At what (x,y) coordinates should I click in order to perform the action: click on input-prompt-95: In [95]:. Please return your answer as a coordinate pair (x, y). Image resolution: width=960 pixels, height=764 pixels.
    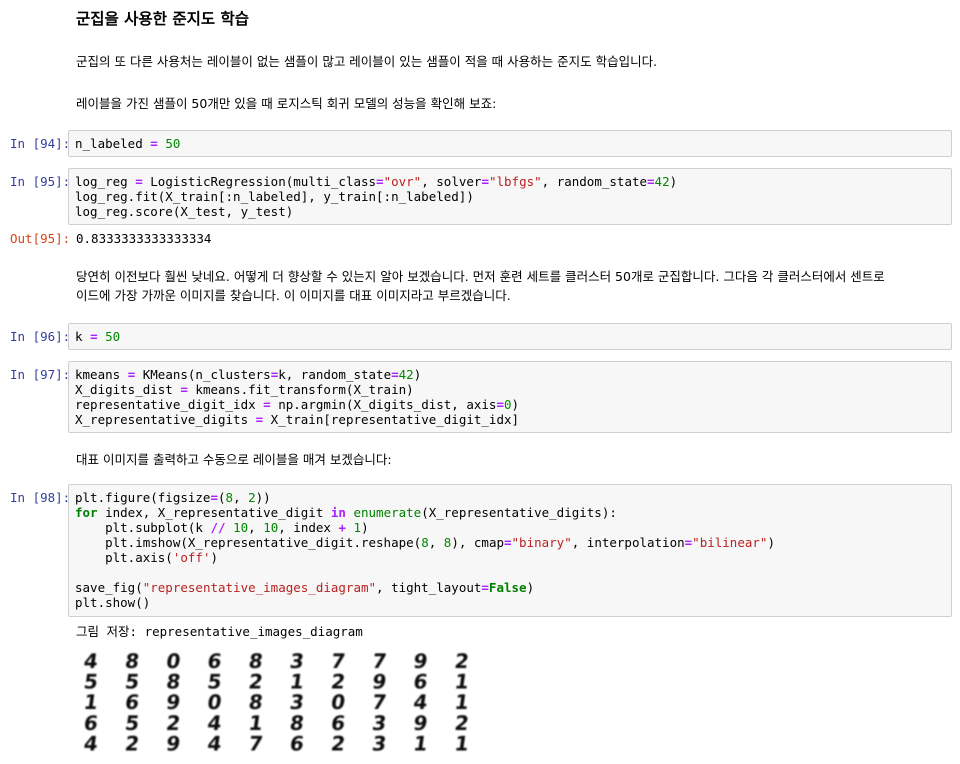
    Looking at the image, I should click on (40, 181).